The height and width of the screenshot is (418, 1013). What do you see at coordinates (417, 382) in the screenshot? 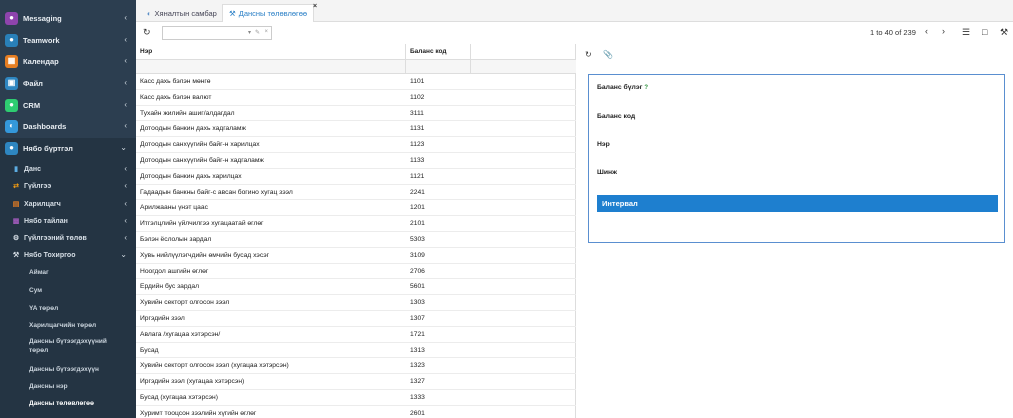
I see `cell-code: 1327` at bounding box center [417, 382].